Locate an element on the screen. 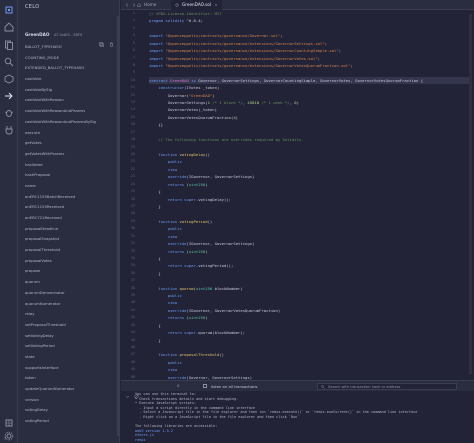 The height and width of the screenshot is (443, 474). function-button: quorum is located at coordinates (71, 282).